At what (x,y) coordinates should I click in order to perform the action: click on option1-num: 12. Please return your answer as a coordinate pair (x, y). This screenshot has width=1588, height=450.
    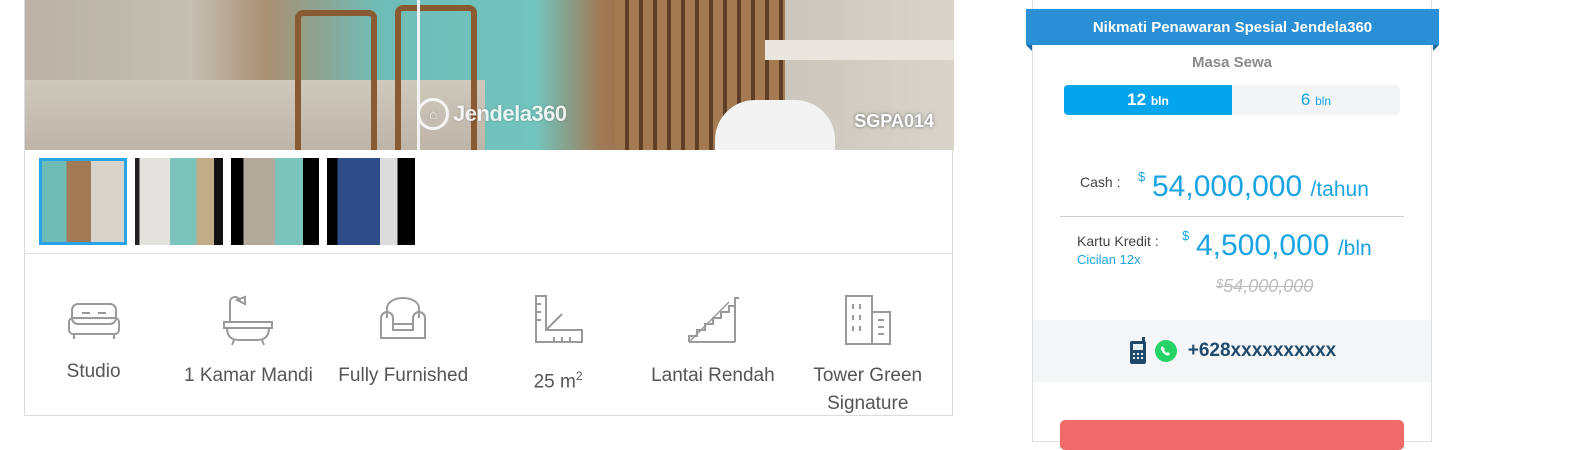
    Looking at the image, I should click on (1137, 99).